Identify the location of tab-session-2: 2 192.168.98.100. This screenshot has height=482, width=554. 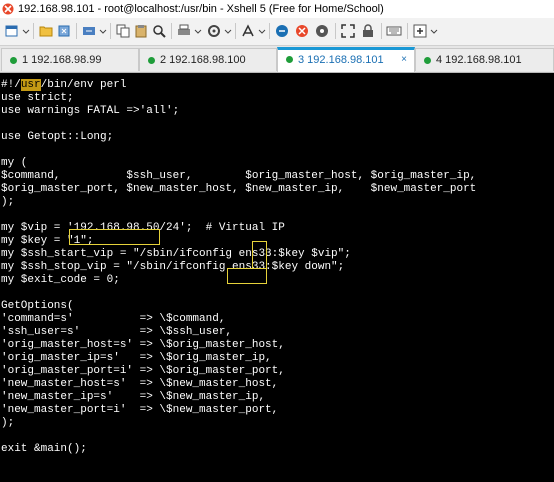
(208, 59).